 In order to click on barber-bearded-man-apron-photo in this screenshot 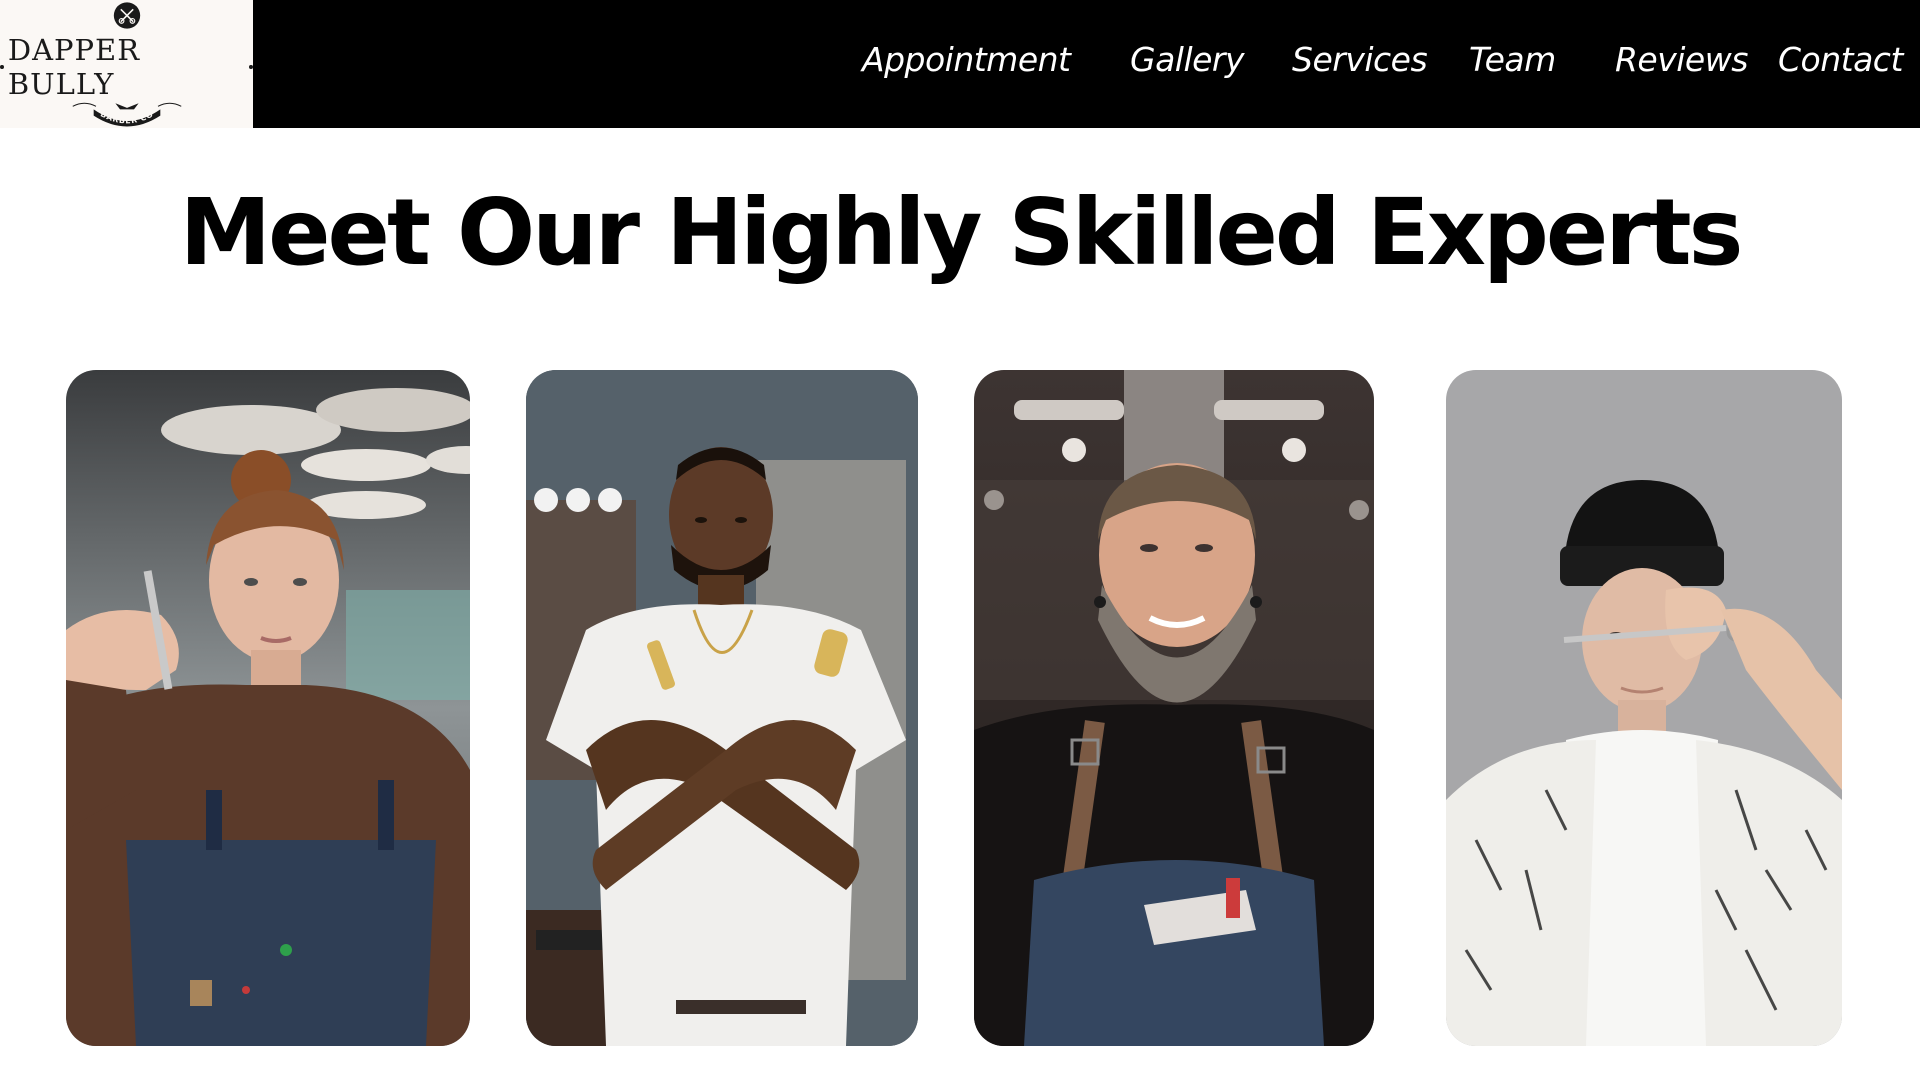, I will do `click(1174, 708)`.